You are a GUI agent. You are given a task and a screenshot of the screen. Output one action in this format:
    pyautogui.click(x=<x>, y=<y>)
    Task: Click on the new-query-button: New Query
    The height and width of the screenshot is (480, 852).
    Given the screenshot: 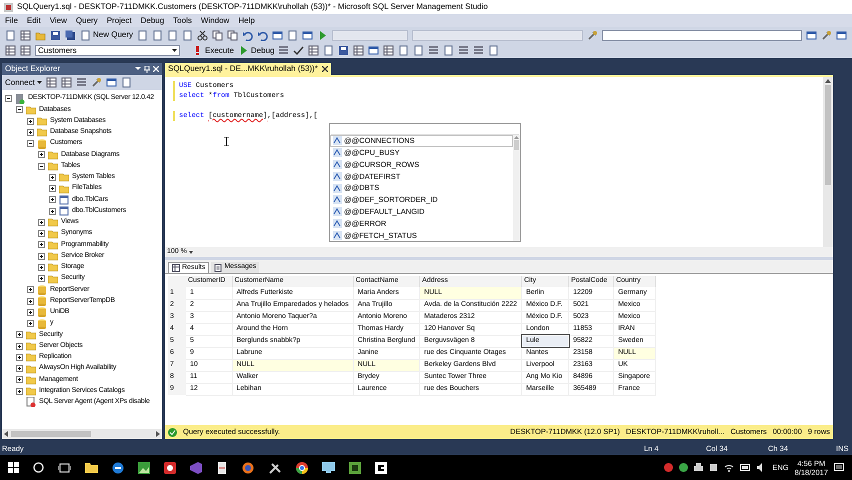 What is the action you would take?
    pyautogui.click(x=107, y=35)
    